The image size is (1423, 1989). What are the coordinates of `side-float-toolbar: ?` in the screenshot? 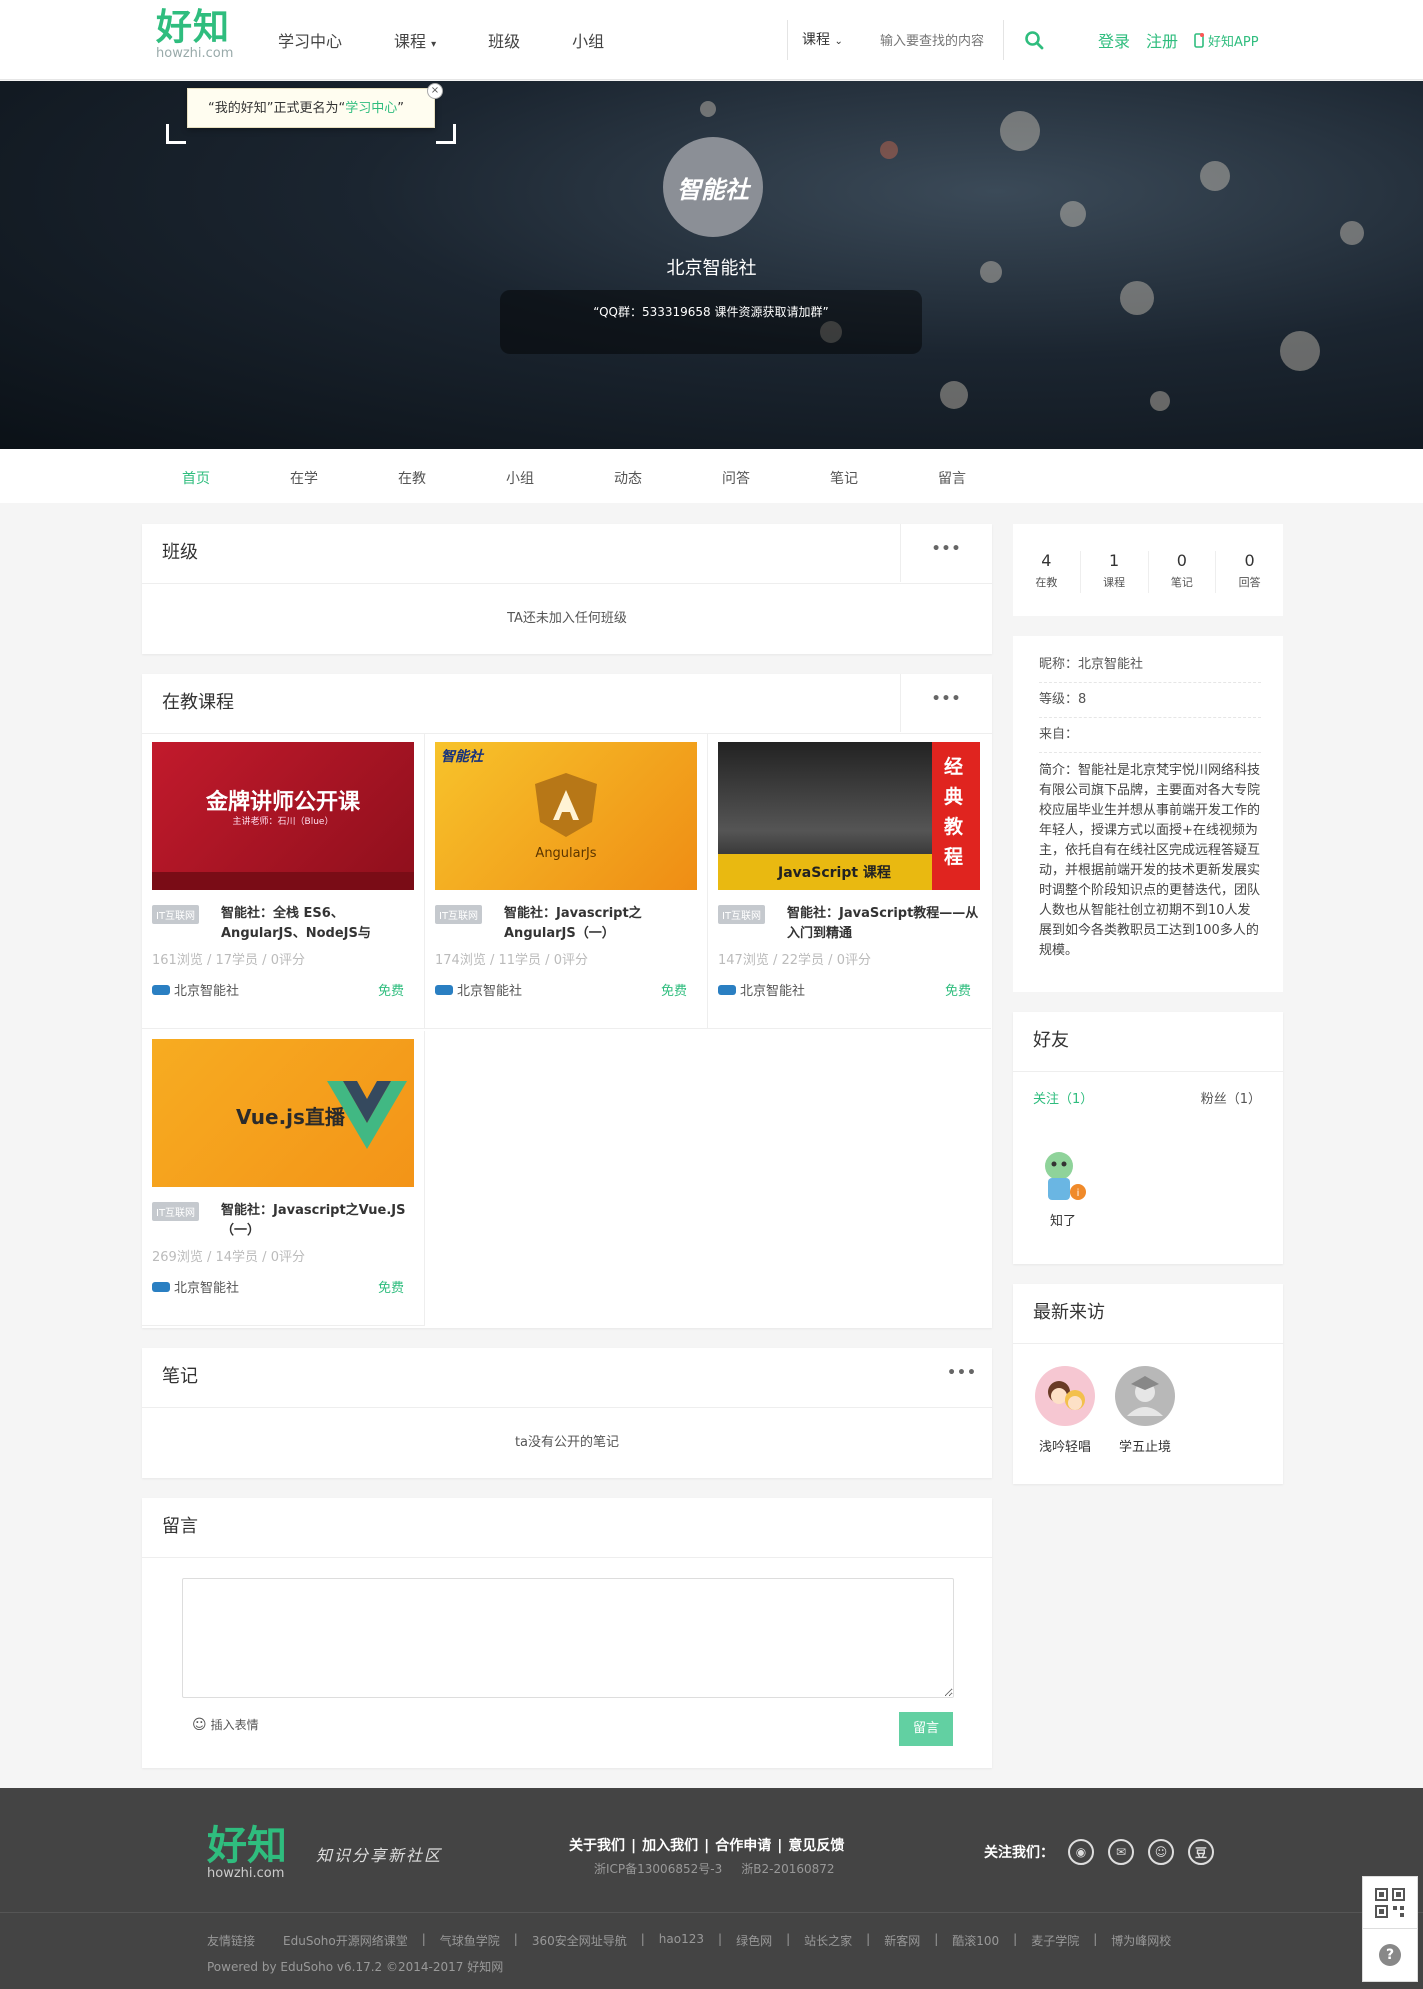 It's located at (1390, 1929).